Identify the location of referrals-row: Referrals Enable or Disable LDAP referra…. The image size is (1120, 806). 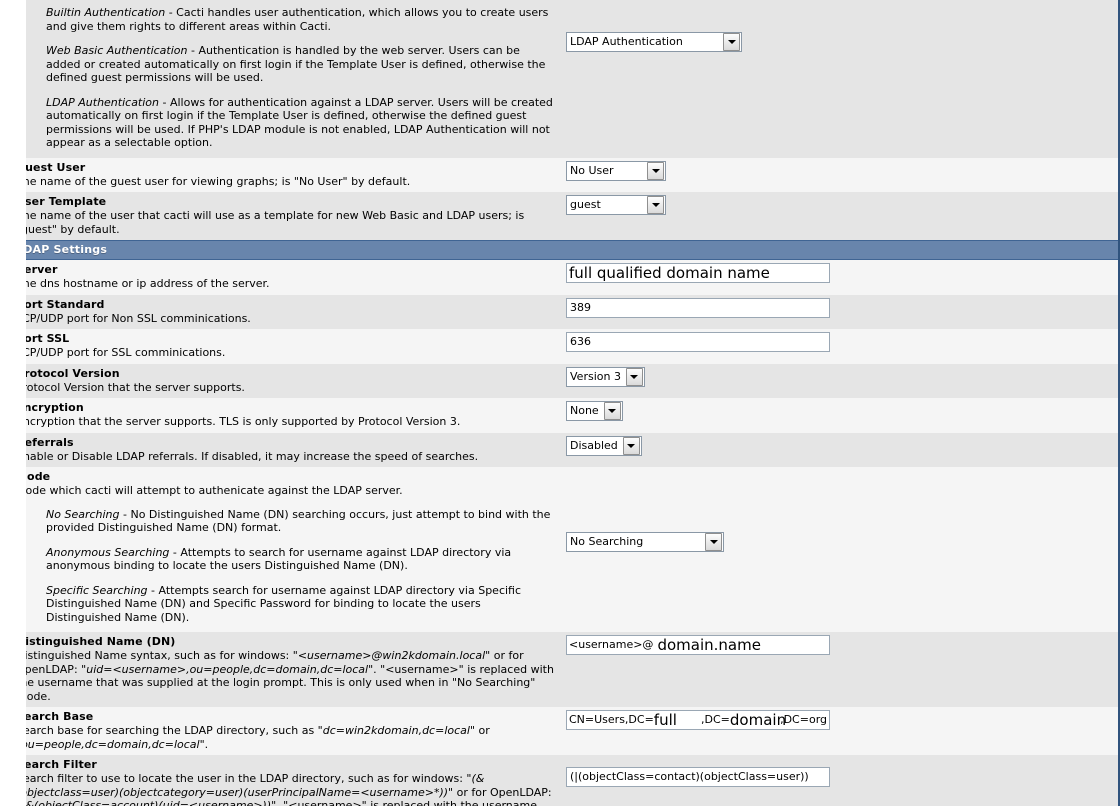
(560, 449).